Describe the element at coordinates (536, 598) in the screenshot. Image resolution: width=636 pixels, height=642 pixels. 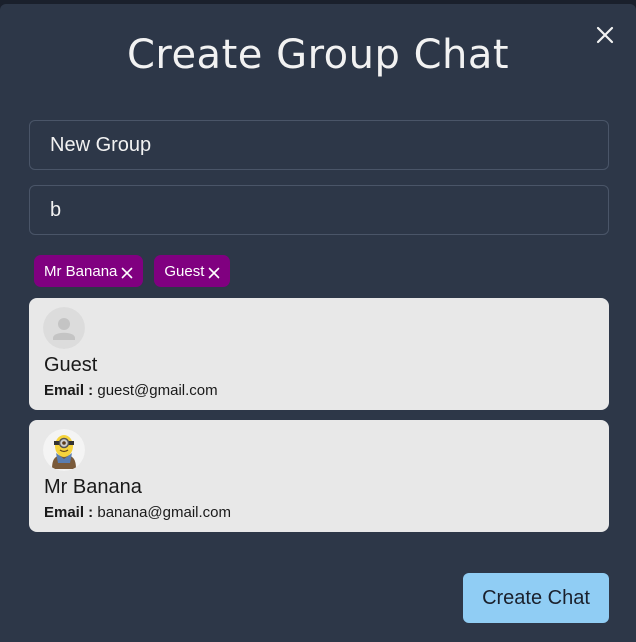
I see `create-chat-button: Create Chat` at that location.